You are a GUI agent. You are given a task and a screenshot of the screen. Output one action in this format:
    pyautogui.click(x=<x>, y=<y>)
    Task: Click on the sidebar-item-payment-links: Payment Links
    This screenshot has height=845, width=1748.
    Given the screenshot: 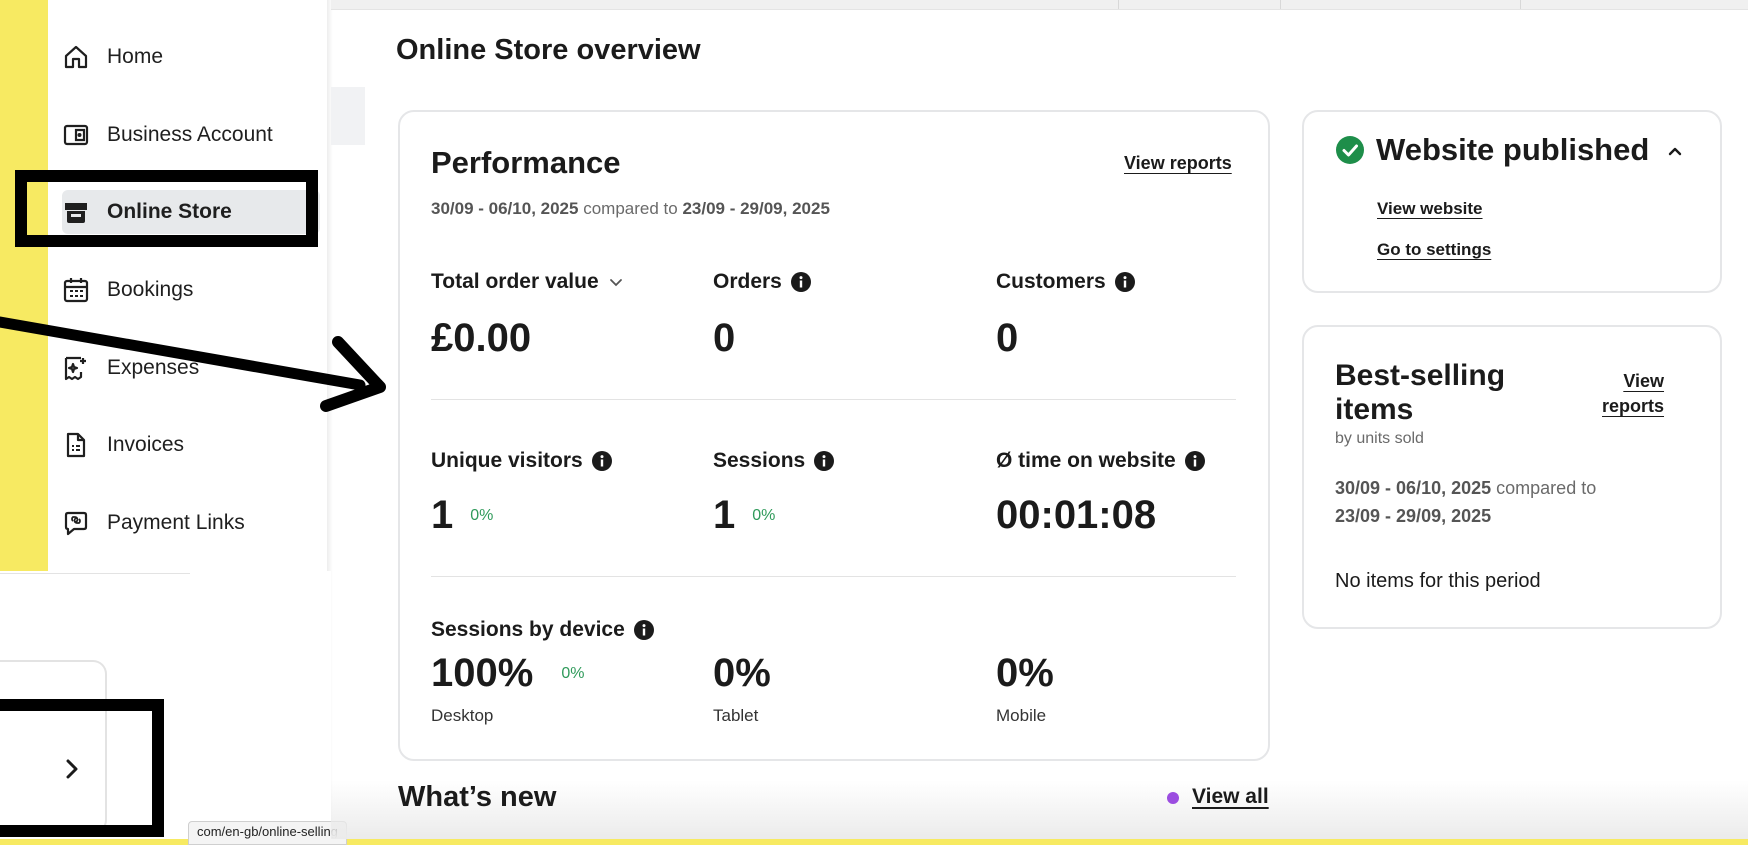 What is the action you would take?
    pyautogui.click(x=191, y=523)
    